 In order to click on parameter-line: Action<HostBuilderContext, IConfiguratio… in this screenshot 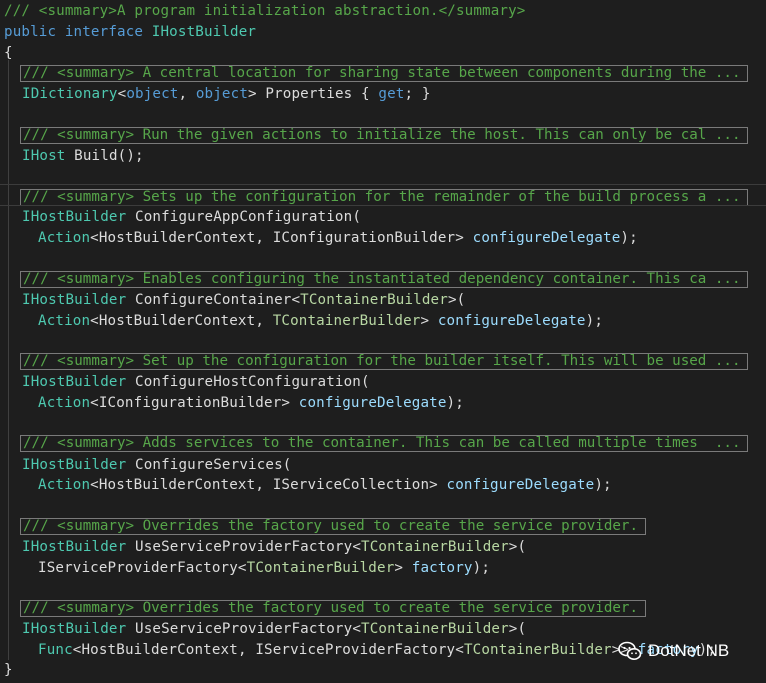, I will do `click(338, 238)`.